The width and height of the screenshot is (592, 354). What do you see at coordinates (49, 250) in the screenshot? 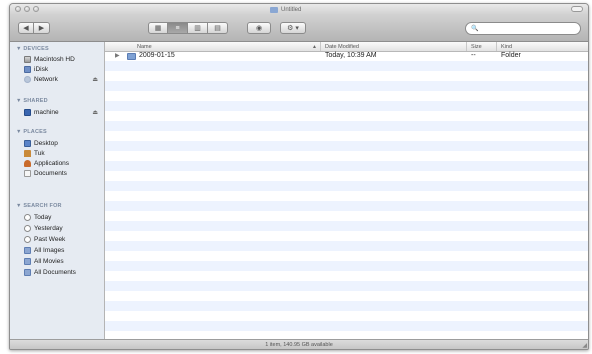
I see `sidebar-item-label: All Images` at bounding box center [49, 250].